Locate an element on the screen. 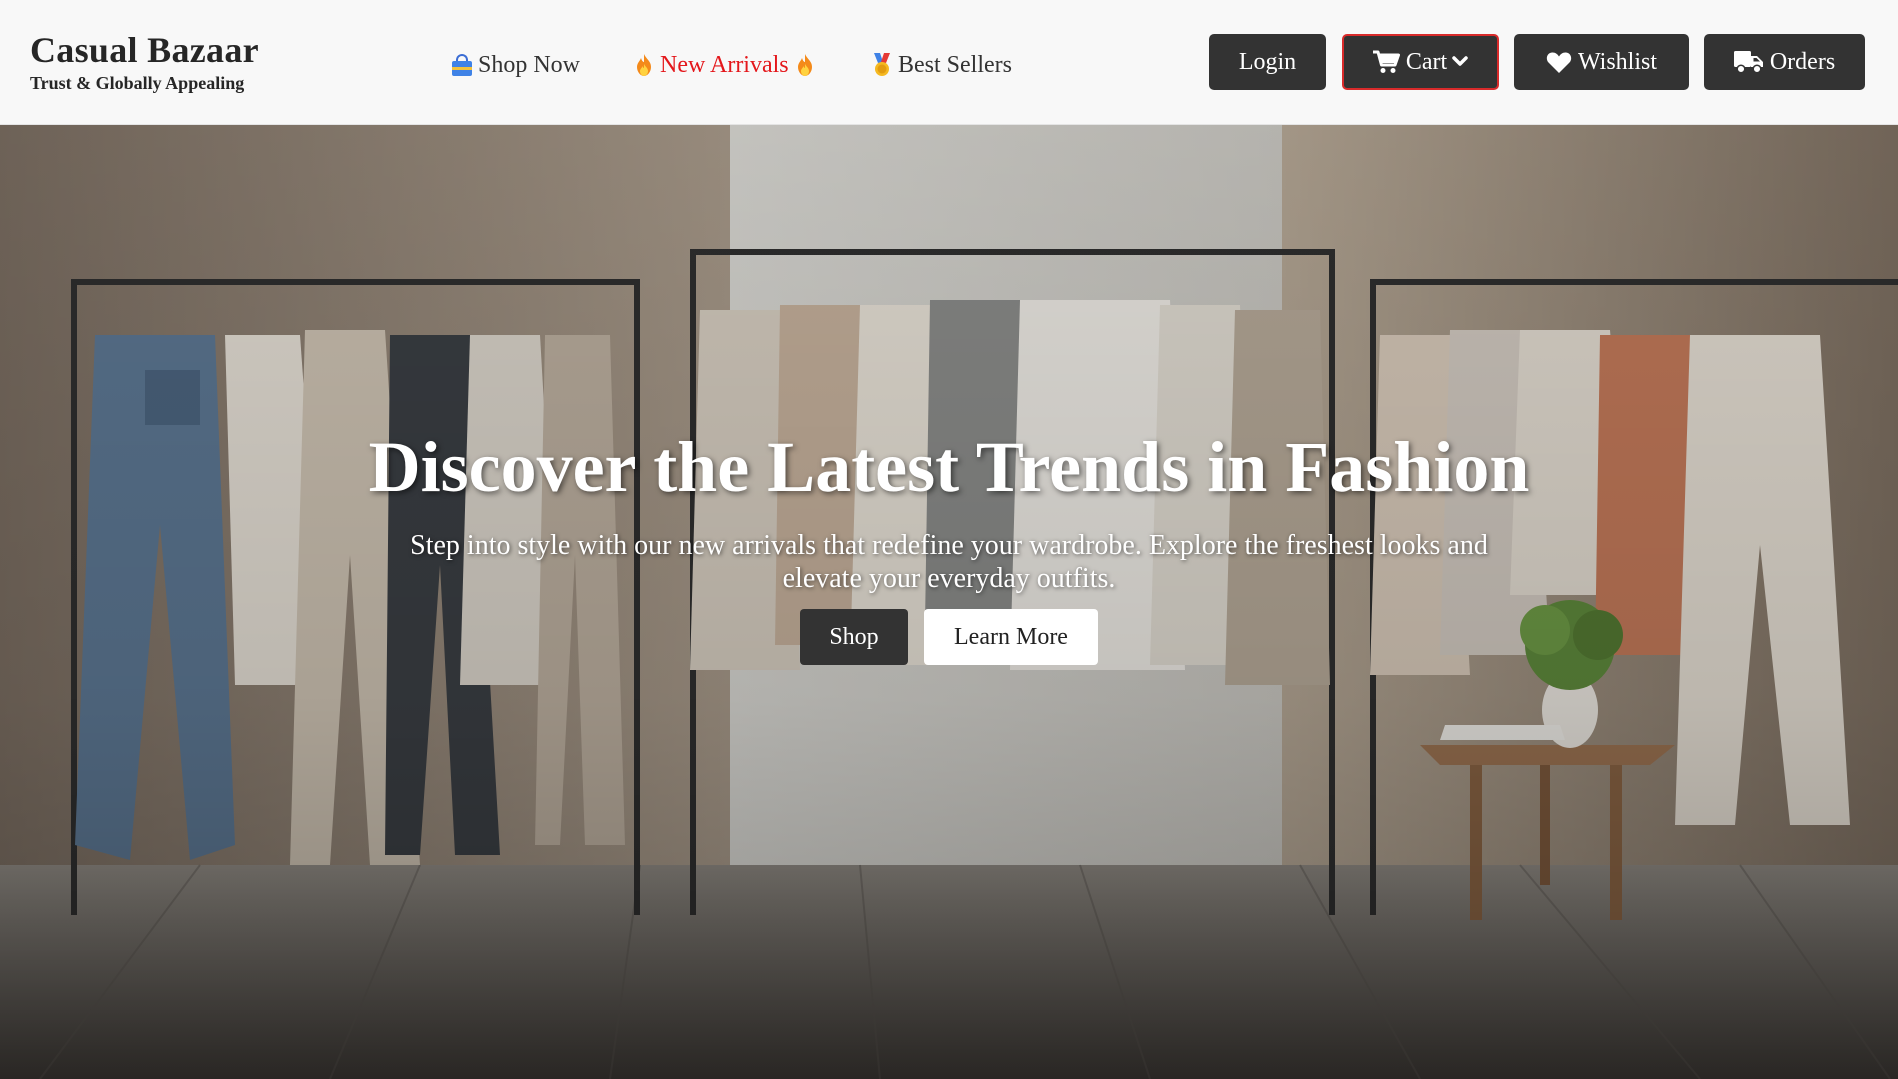 The width and height of the screenshot is (1898, 1079). nav-shop-now: Shop Now is located at coordinates (515, 65).